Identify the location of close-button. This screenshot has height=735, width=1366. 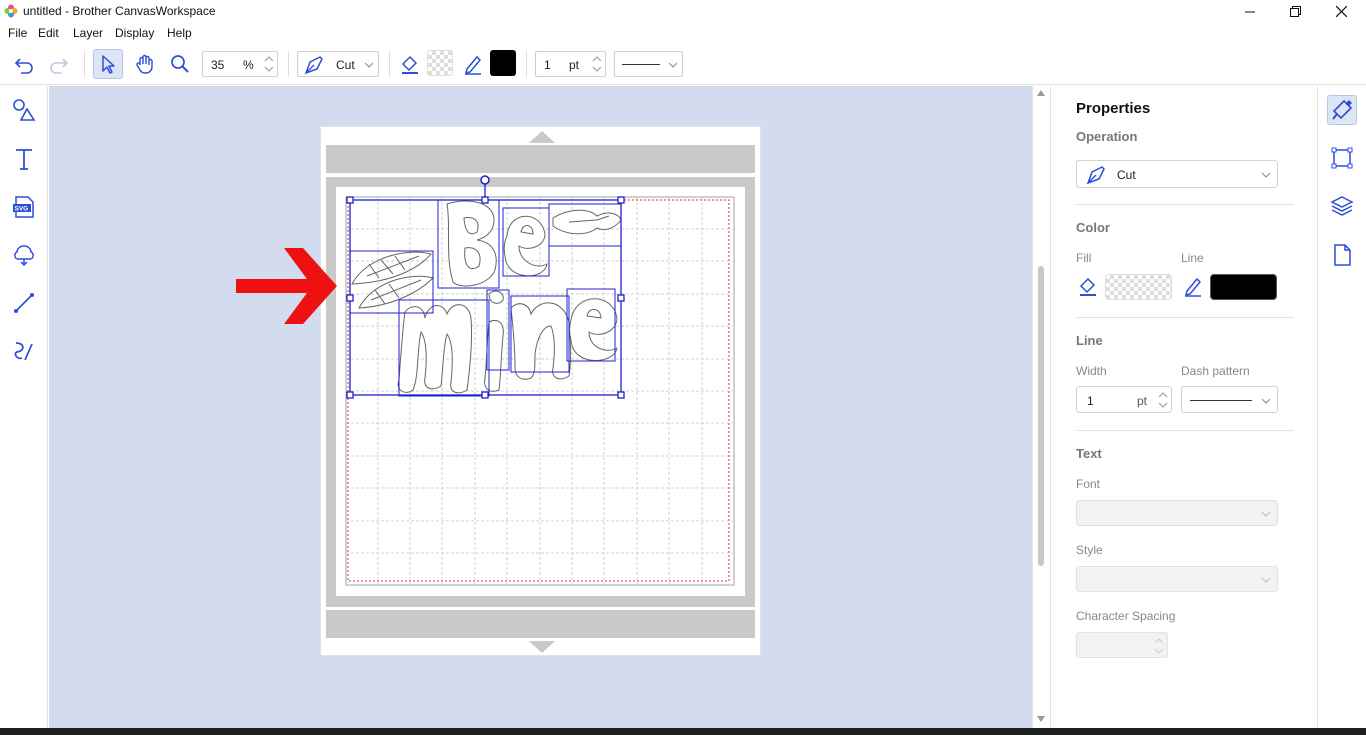
(1341, 11).